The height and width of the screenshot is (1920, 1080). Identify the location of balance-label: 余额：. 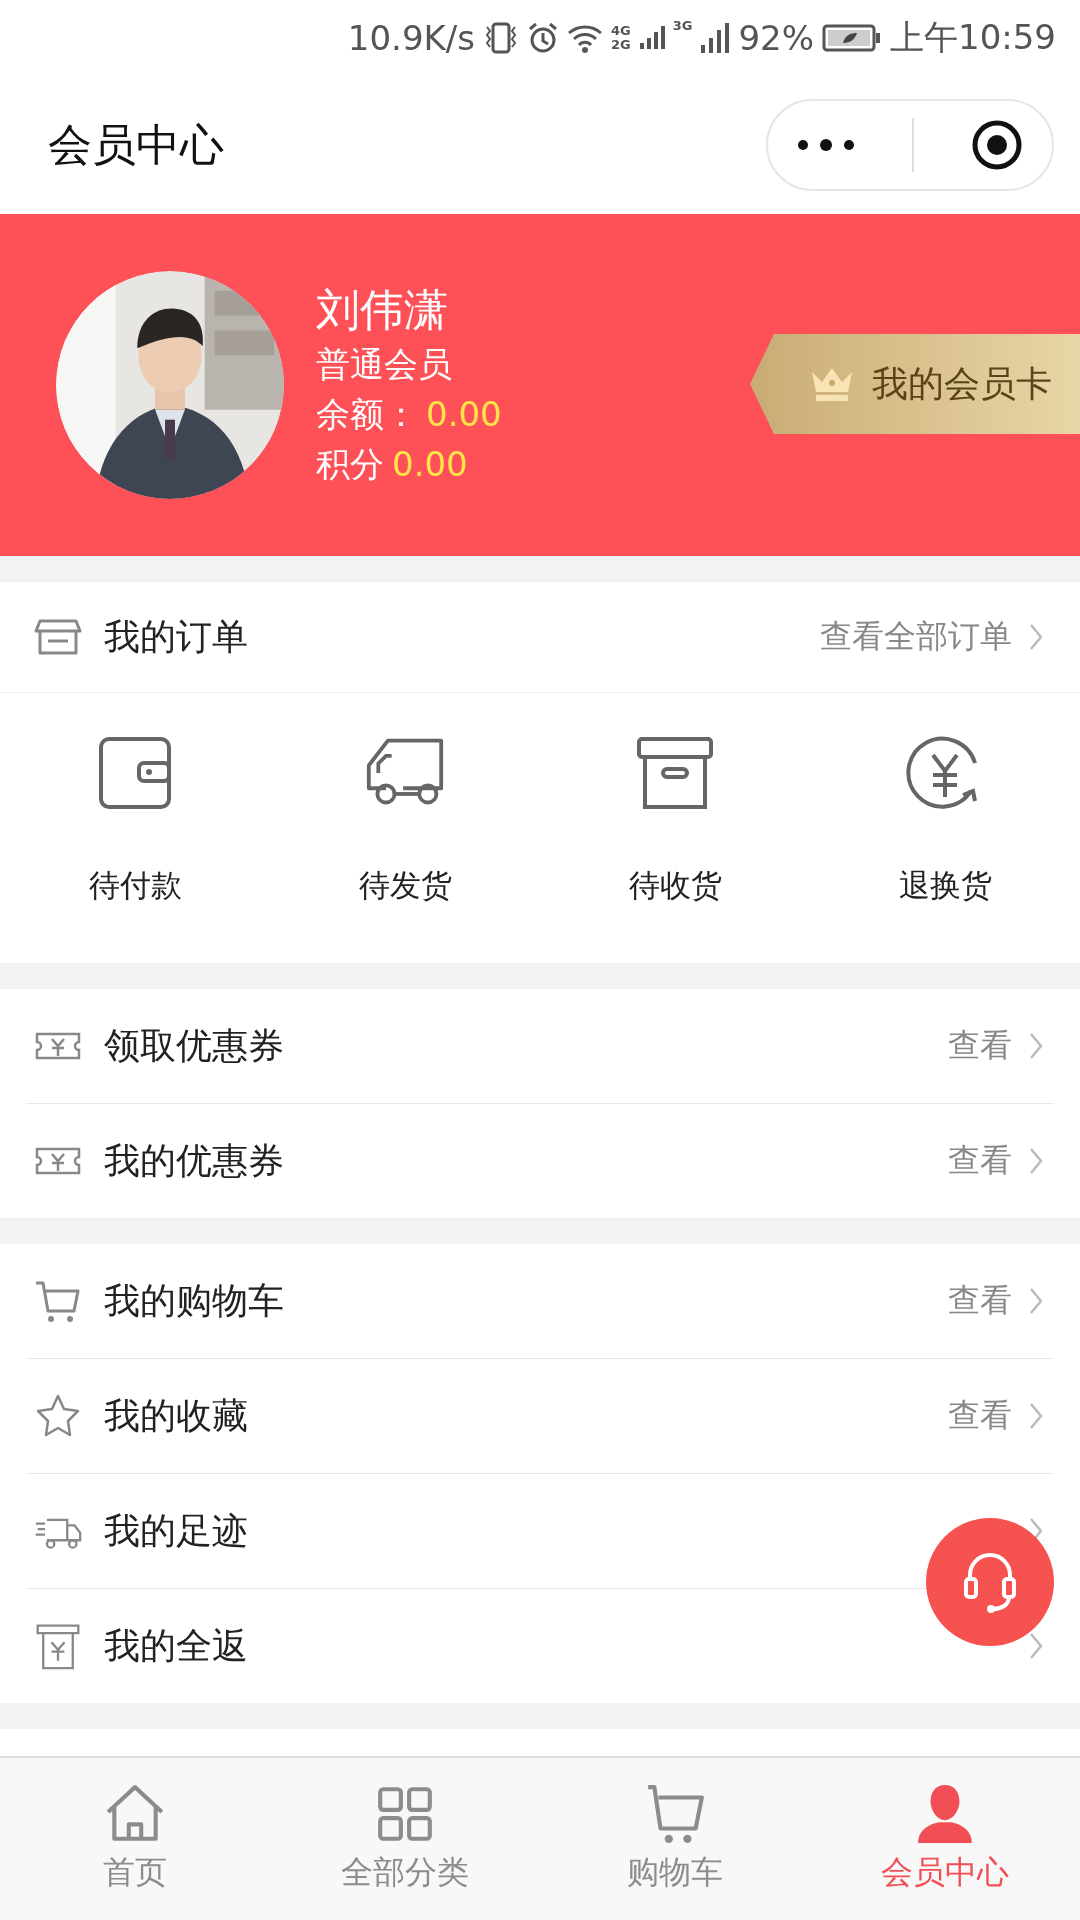
(367, 414).